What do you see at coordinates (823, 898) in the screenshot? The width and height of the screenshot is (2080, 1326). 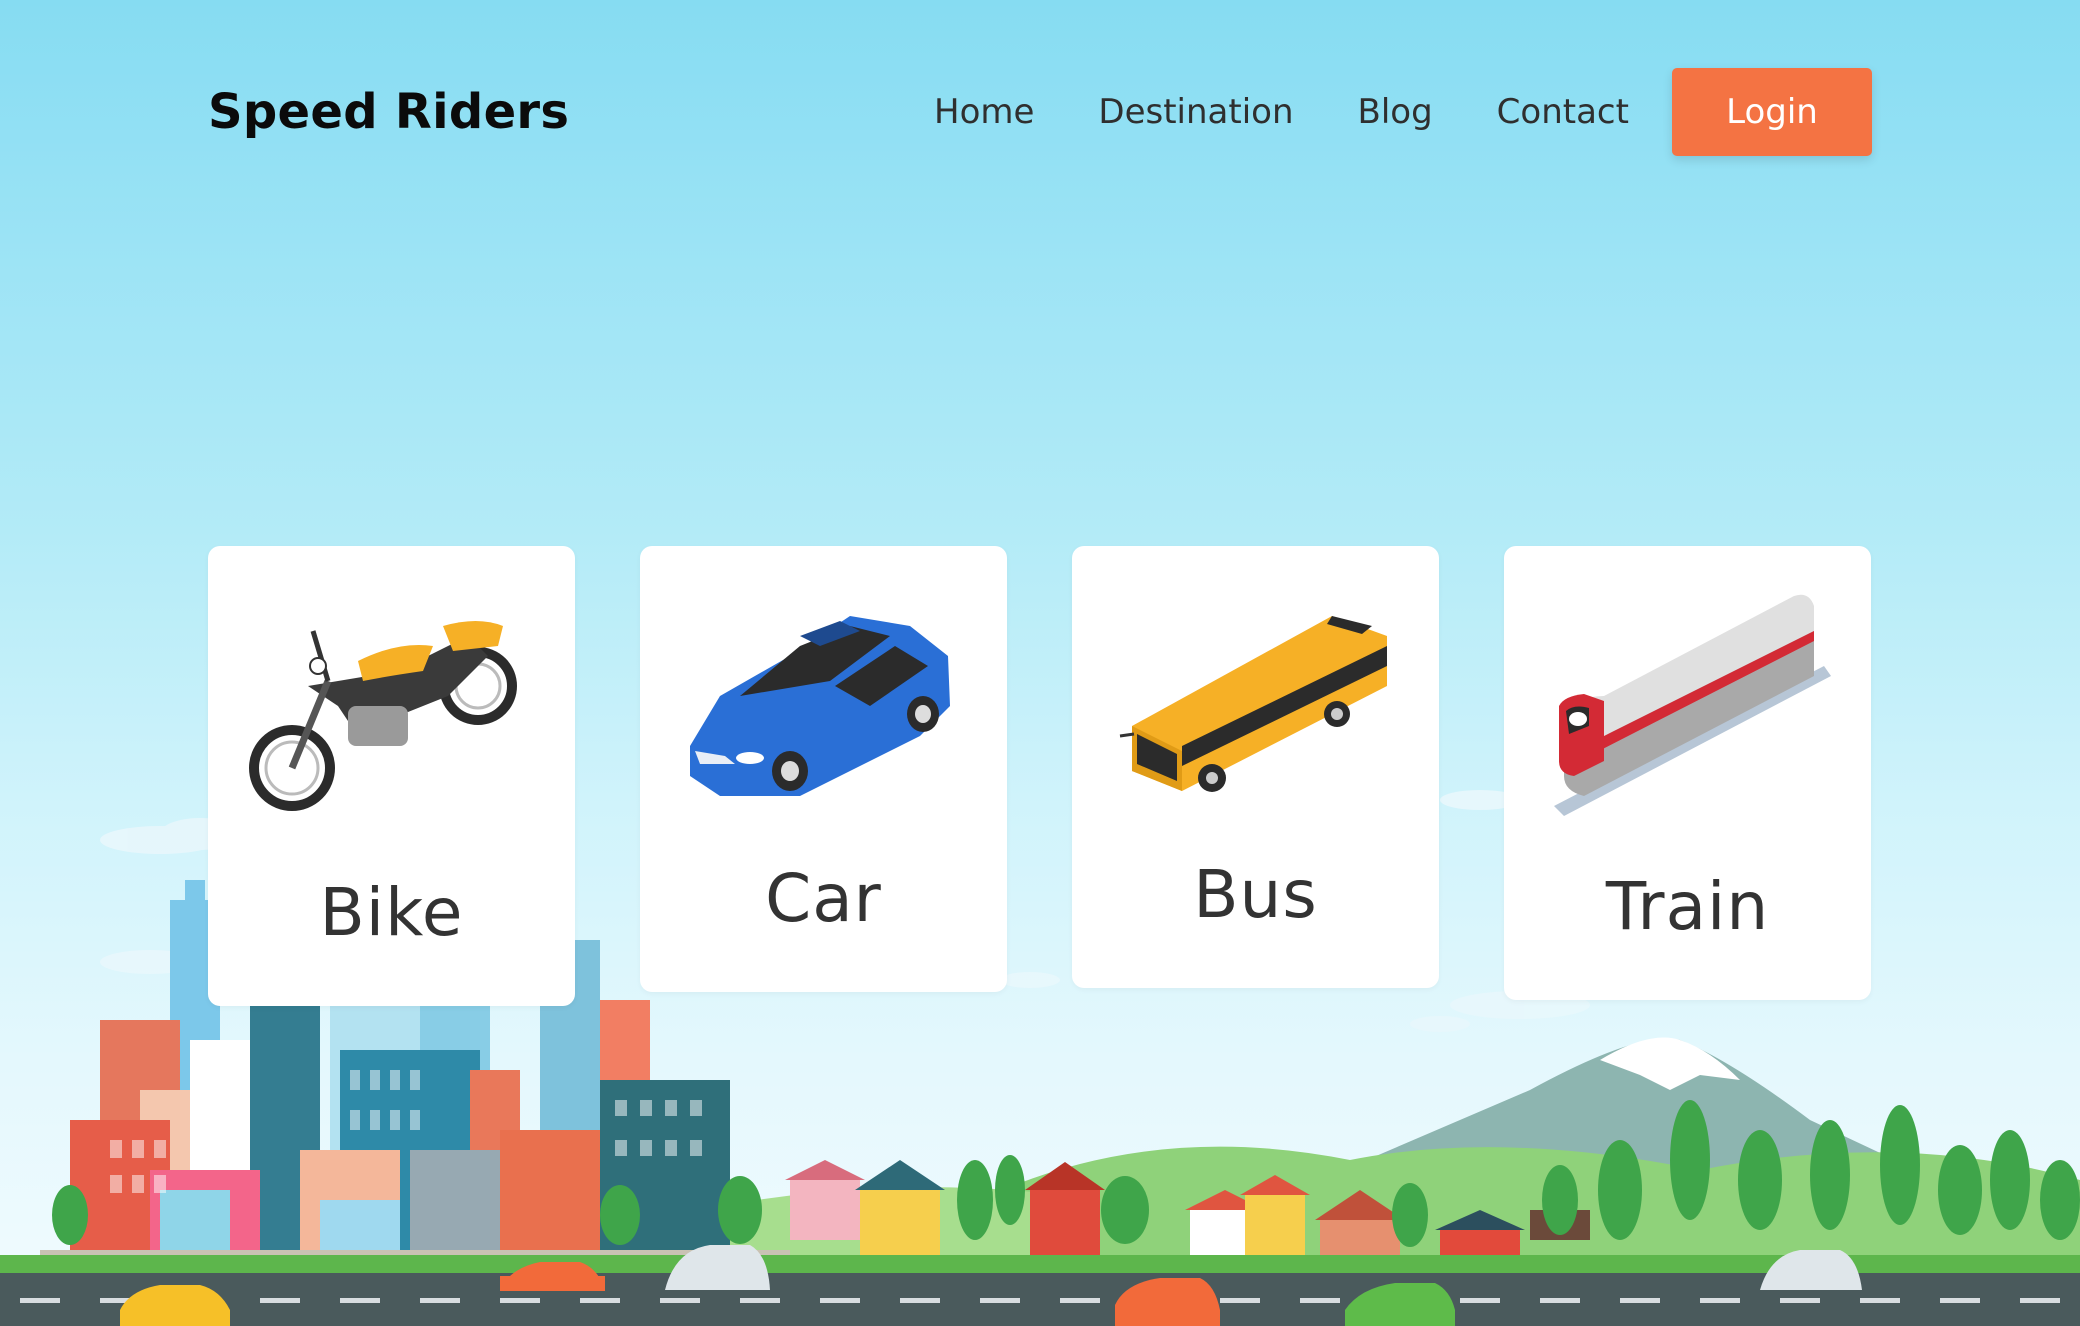 I see `card-label-car: Car` at bounding box center [823, 898].